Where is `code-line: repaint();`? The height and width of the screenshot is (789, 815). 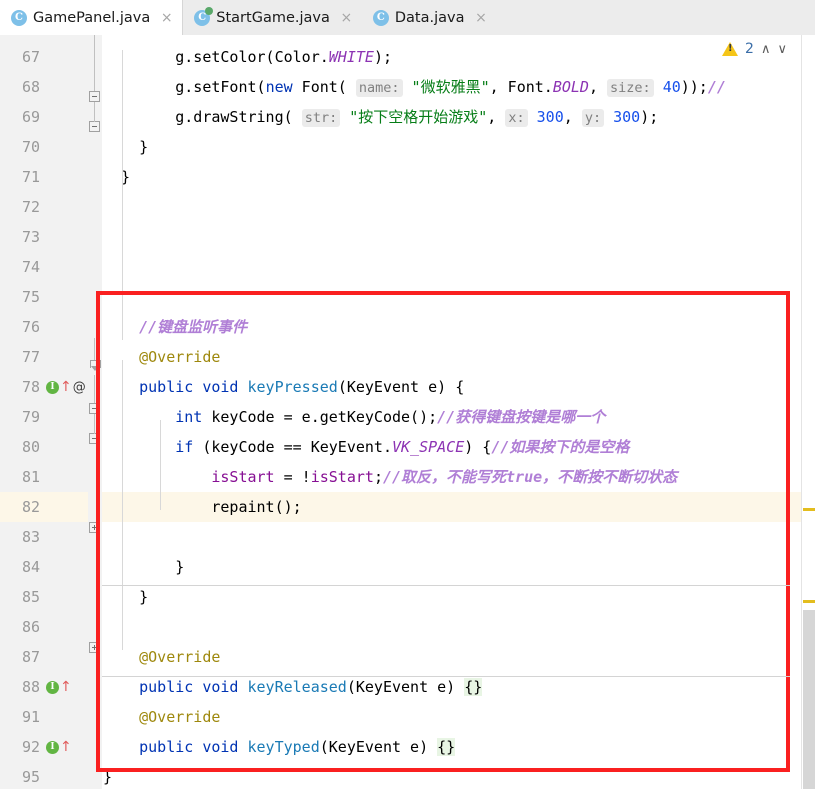 code-line: repaint(); is located at coordinates (458, 507).